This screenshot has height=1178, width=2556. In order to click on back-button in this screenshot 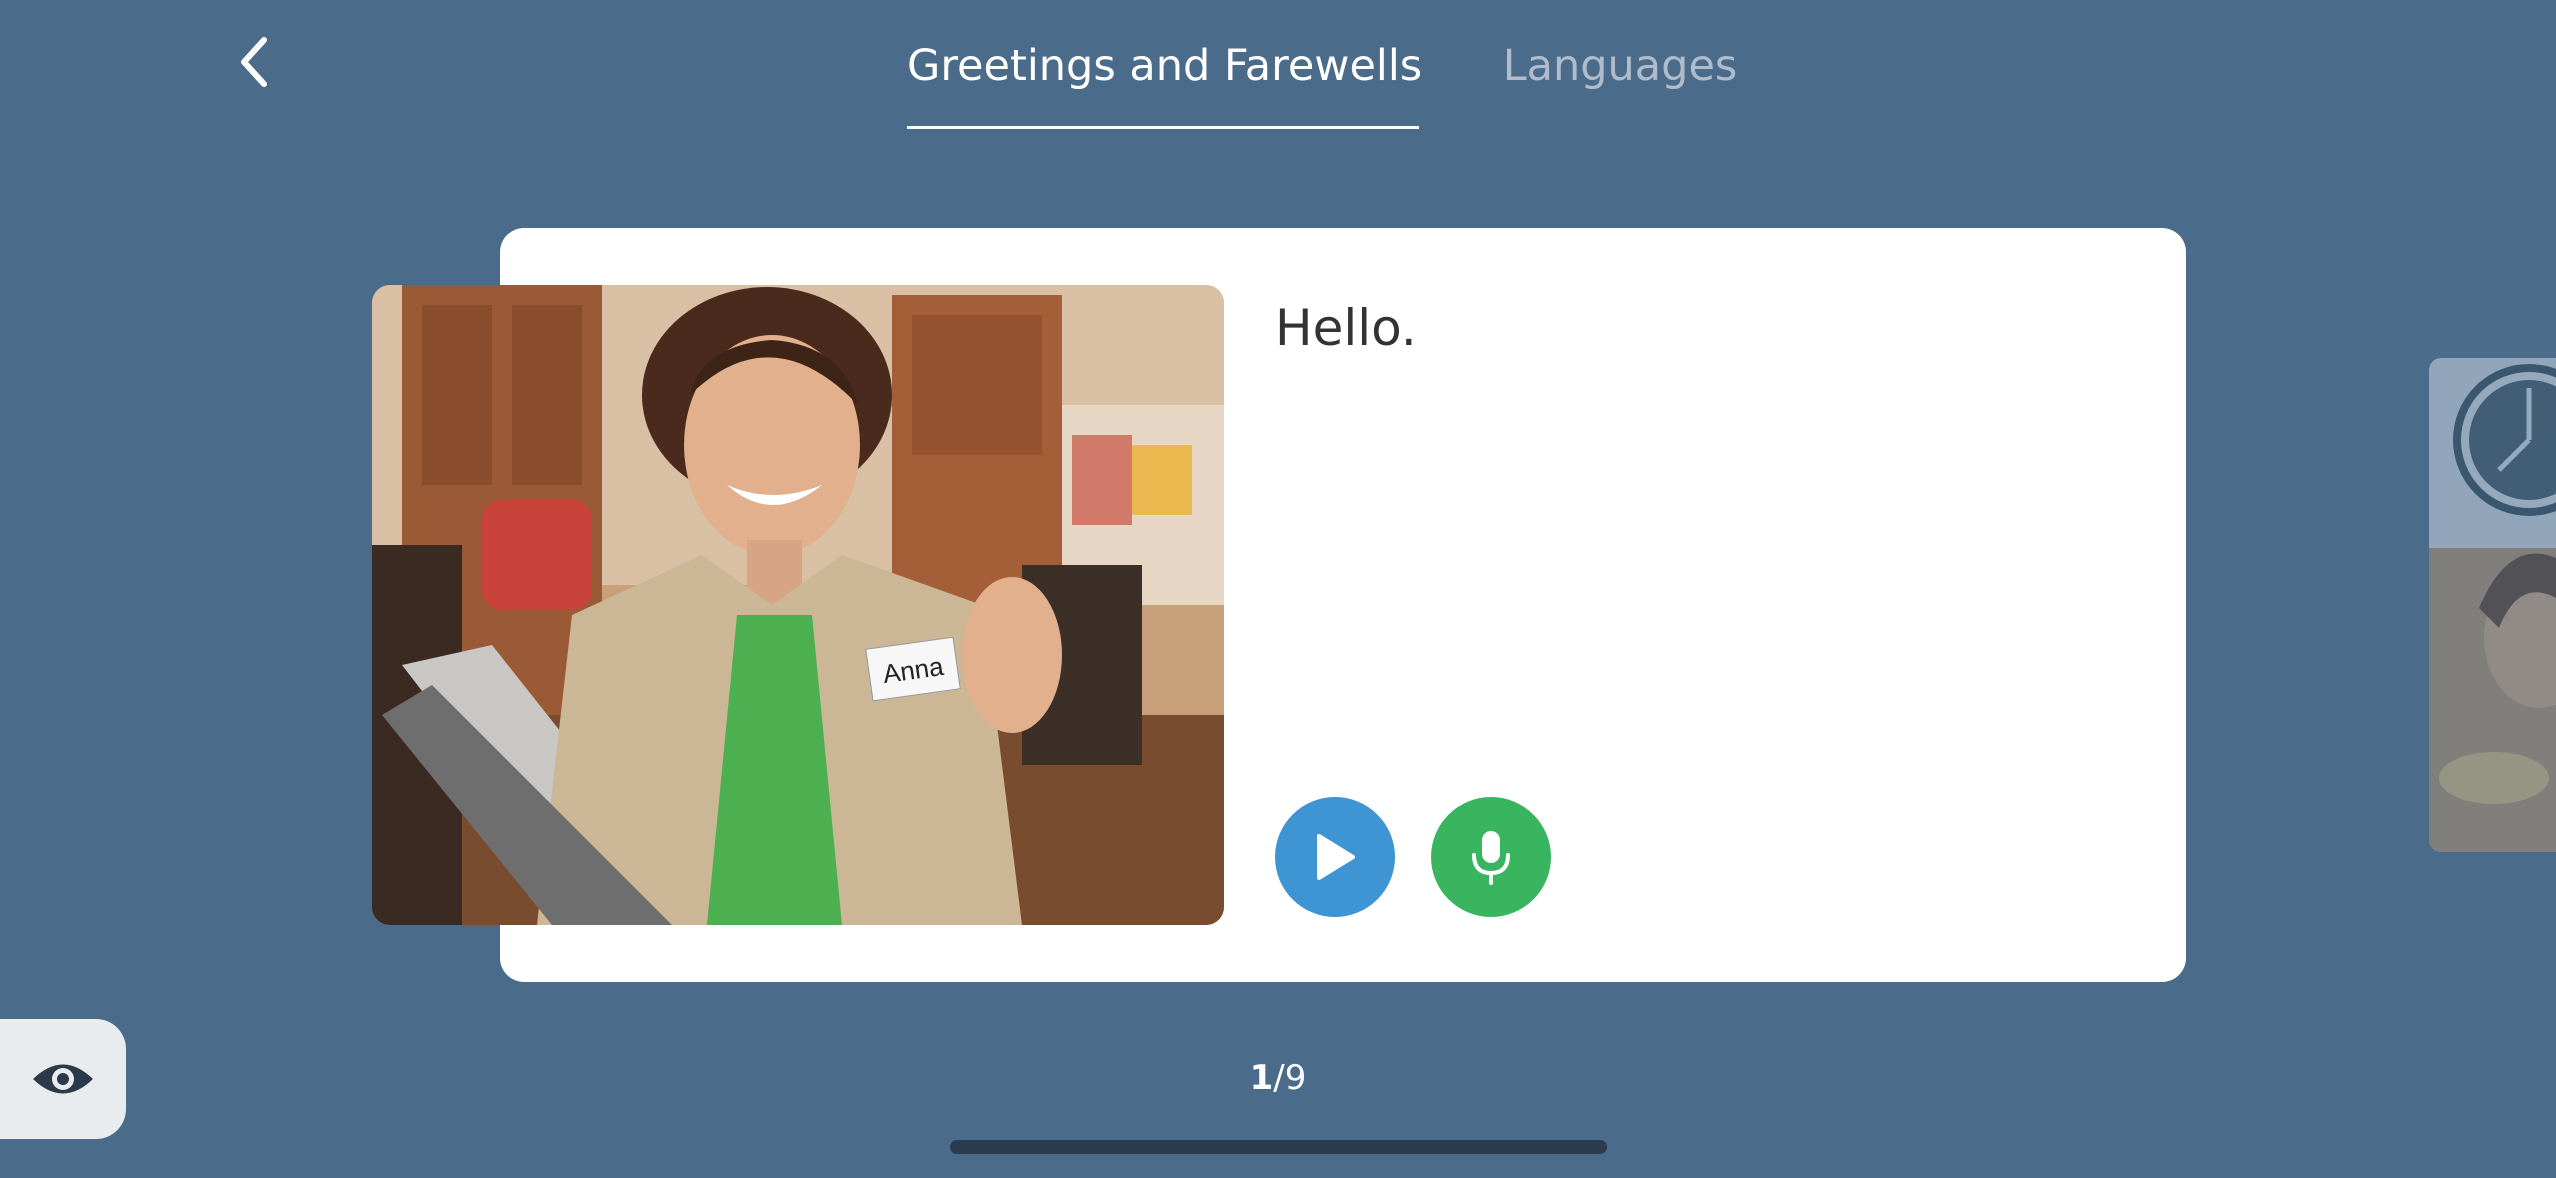, I will do `click(254, 62)`.